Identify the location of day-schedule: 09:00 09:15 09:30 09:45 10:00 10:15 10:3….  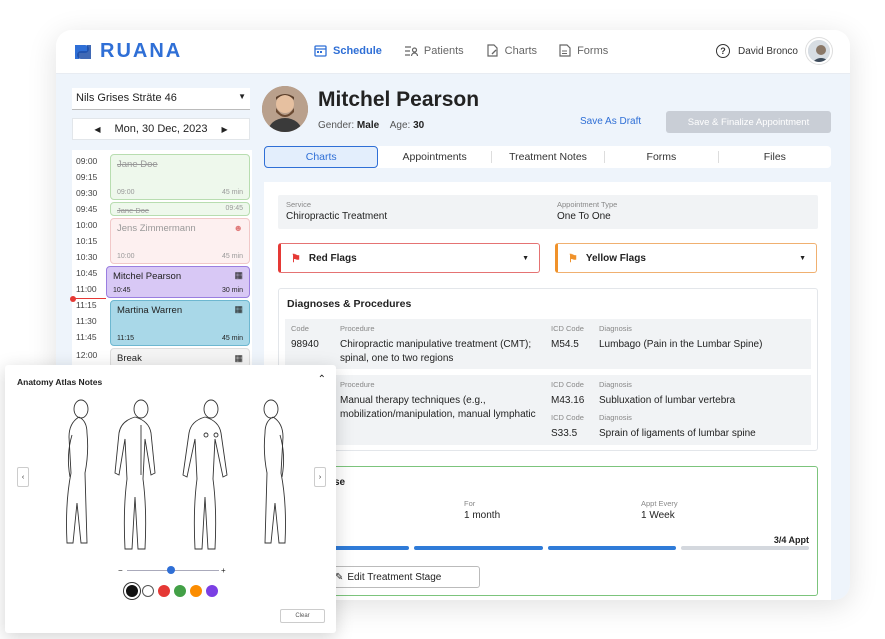
(161, 265).